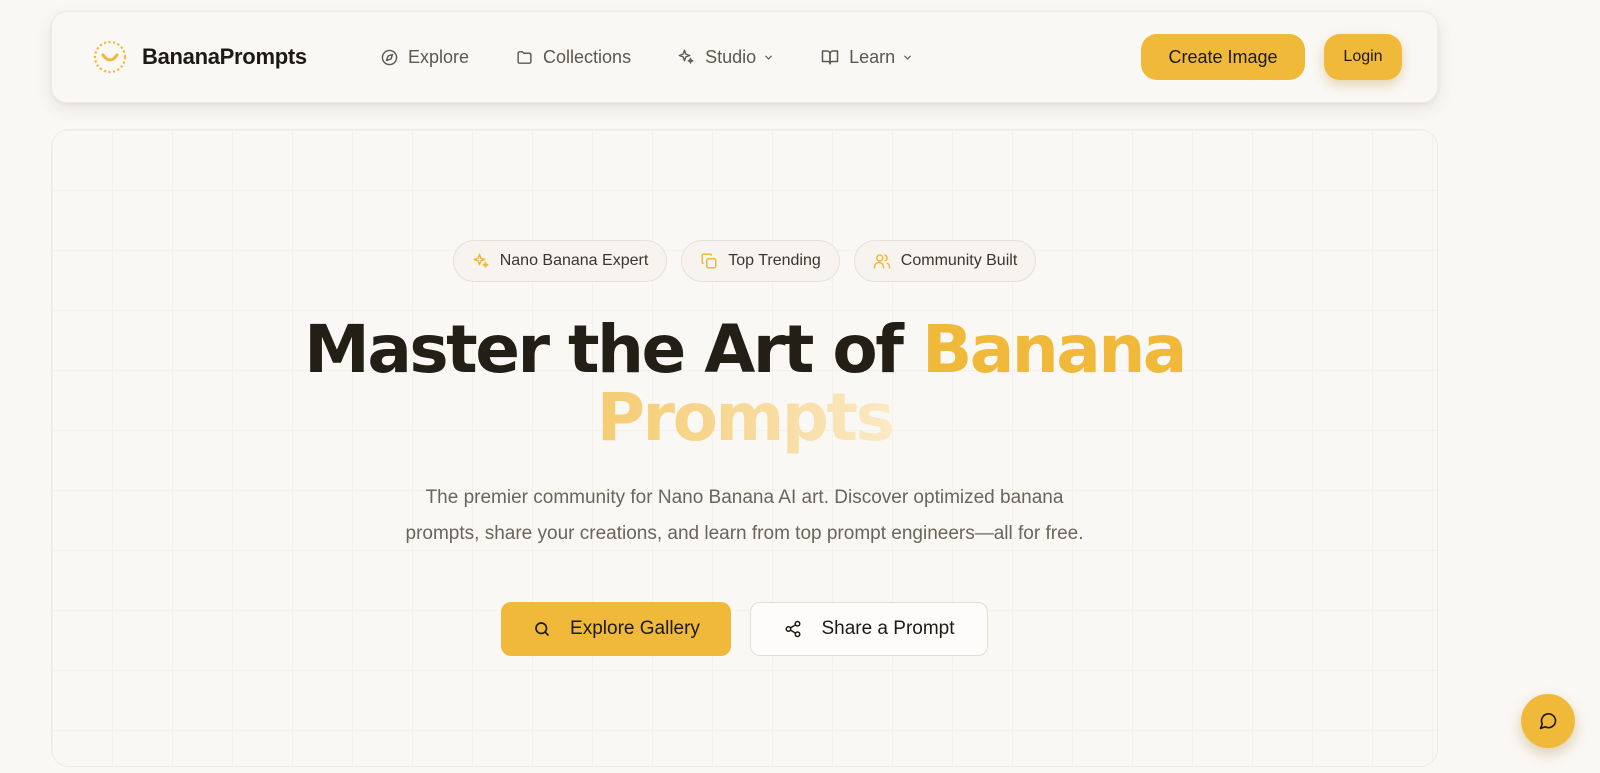  Describe the element at coordinates (1054, 349) in the screenshot. I see `hero-title-highlight: Banana` at that location.